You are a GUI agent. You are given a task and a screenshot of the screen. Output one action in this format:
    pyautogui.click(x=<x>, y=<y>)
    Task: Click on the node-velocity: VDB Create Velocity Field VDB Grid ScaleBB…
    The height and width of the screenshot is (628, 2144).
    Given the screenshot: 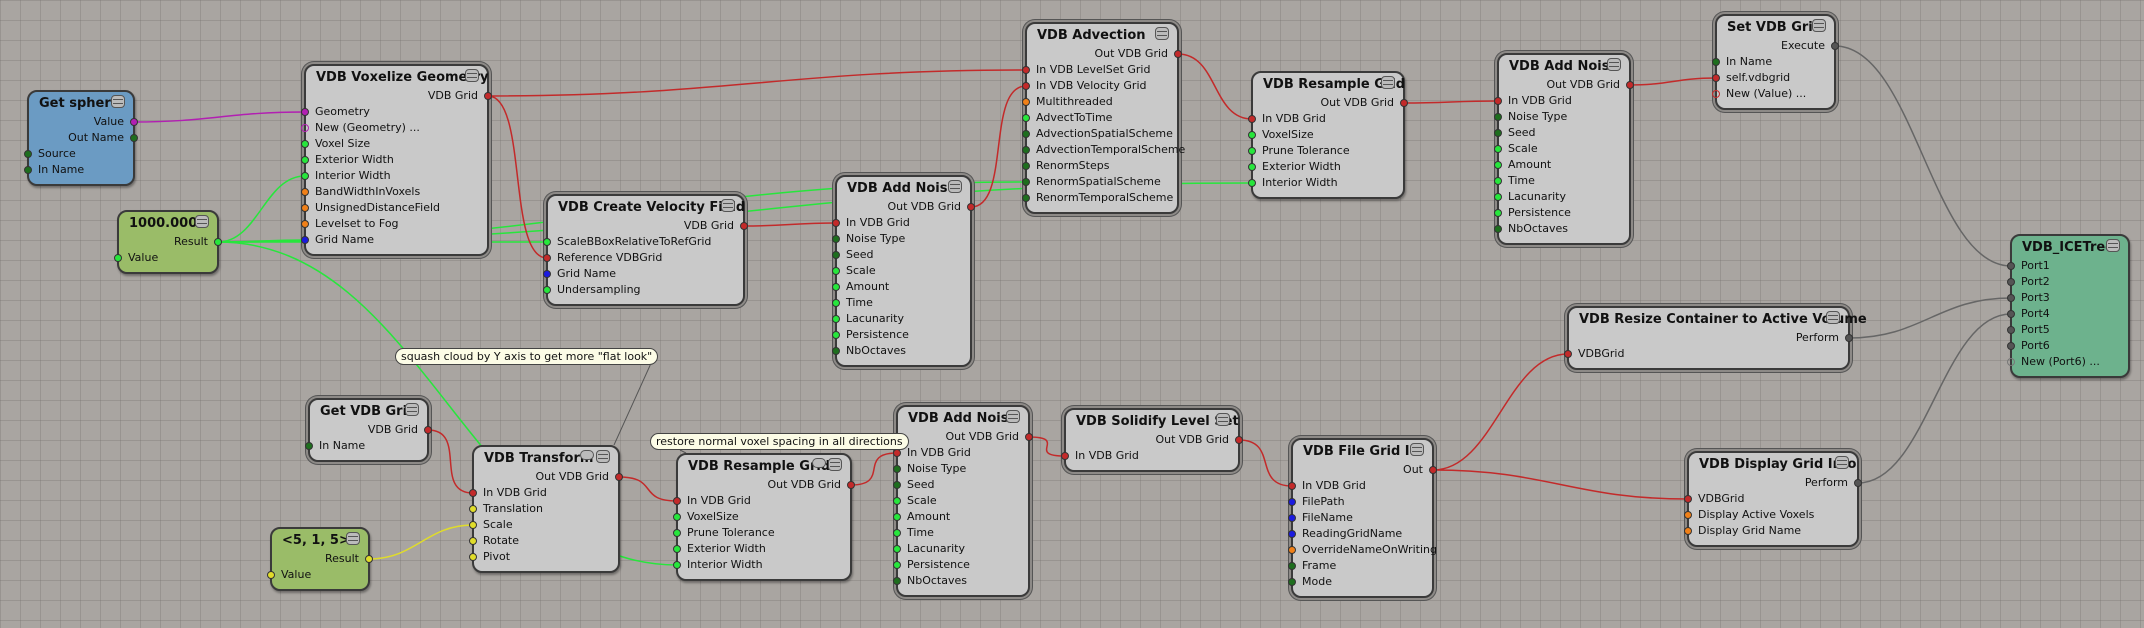 What is the action you would take?
    pyautogui.click(x=645, y=250)
    